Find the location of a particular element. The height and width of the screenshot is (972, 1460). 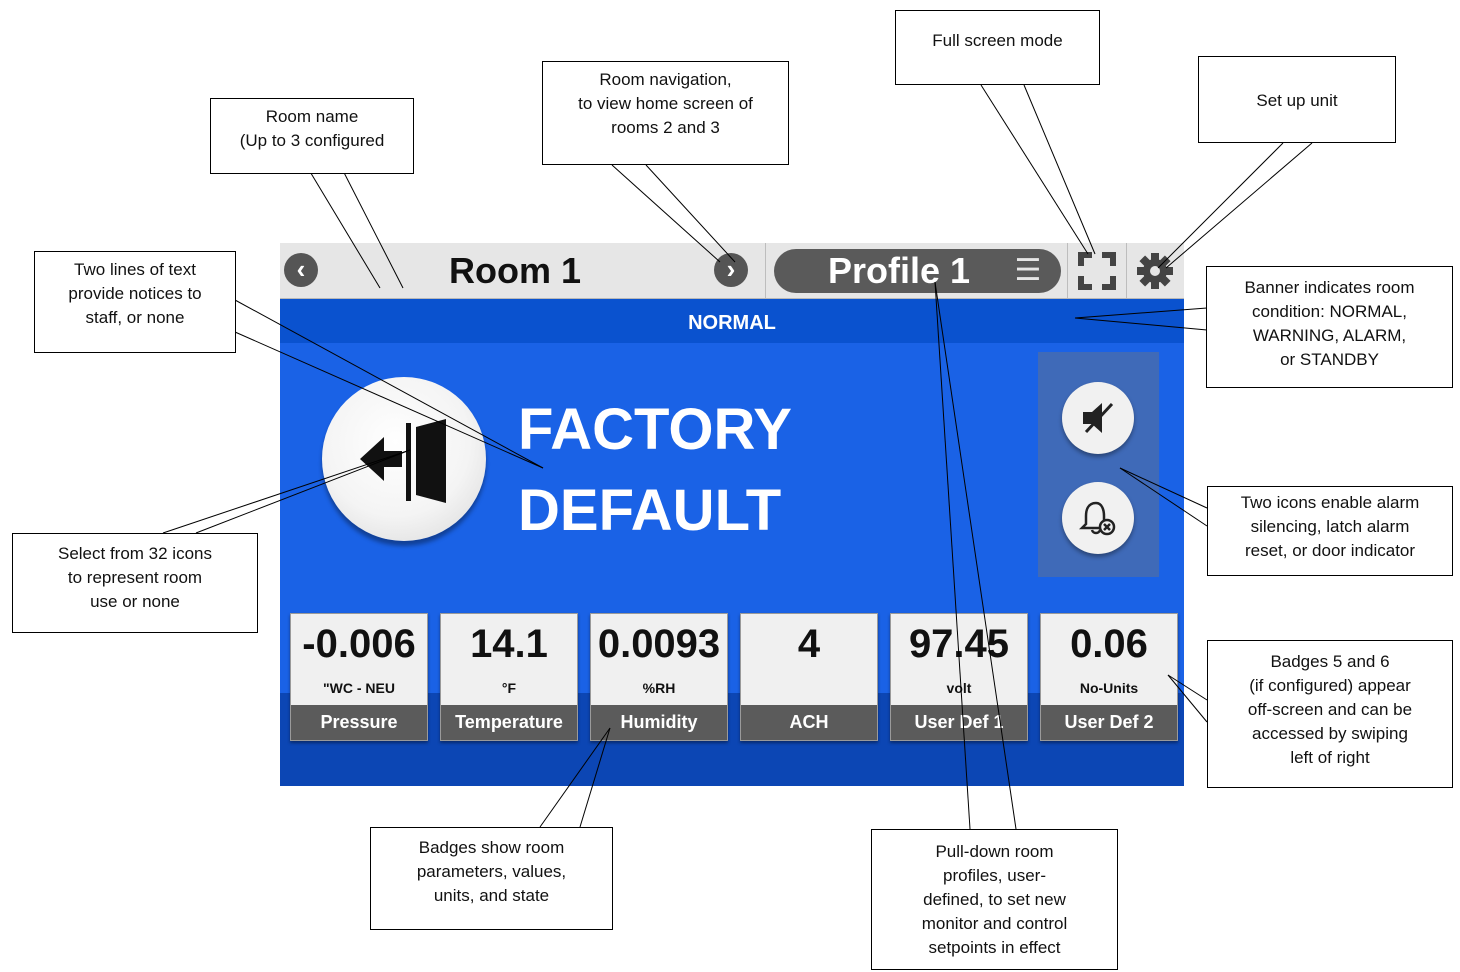

badge-value: 14.1 is located at coordinates (509, 644).